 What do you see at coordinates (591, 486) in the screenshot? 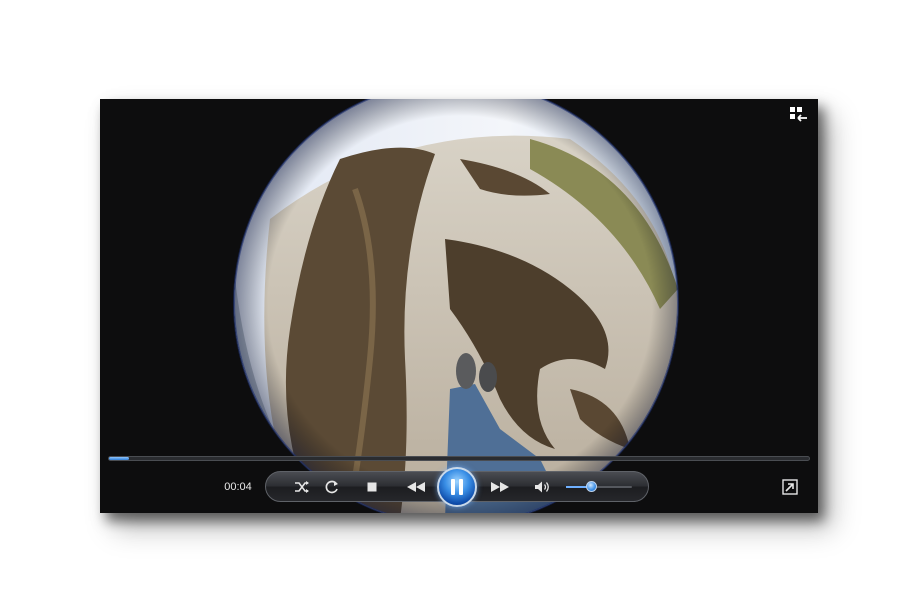
I see `volume-slider-thumb` at bounding box center [591, 486].